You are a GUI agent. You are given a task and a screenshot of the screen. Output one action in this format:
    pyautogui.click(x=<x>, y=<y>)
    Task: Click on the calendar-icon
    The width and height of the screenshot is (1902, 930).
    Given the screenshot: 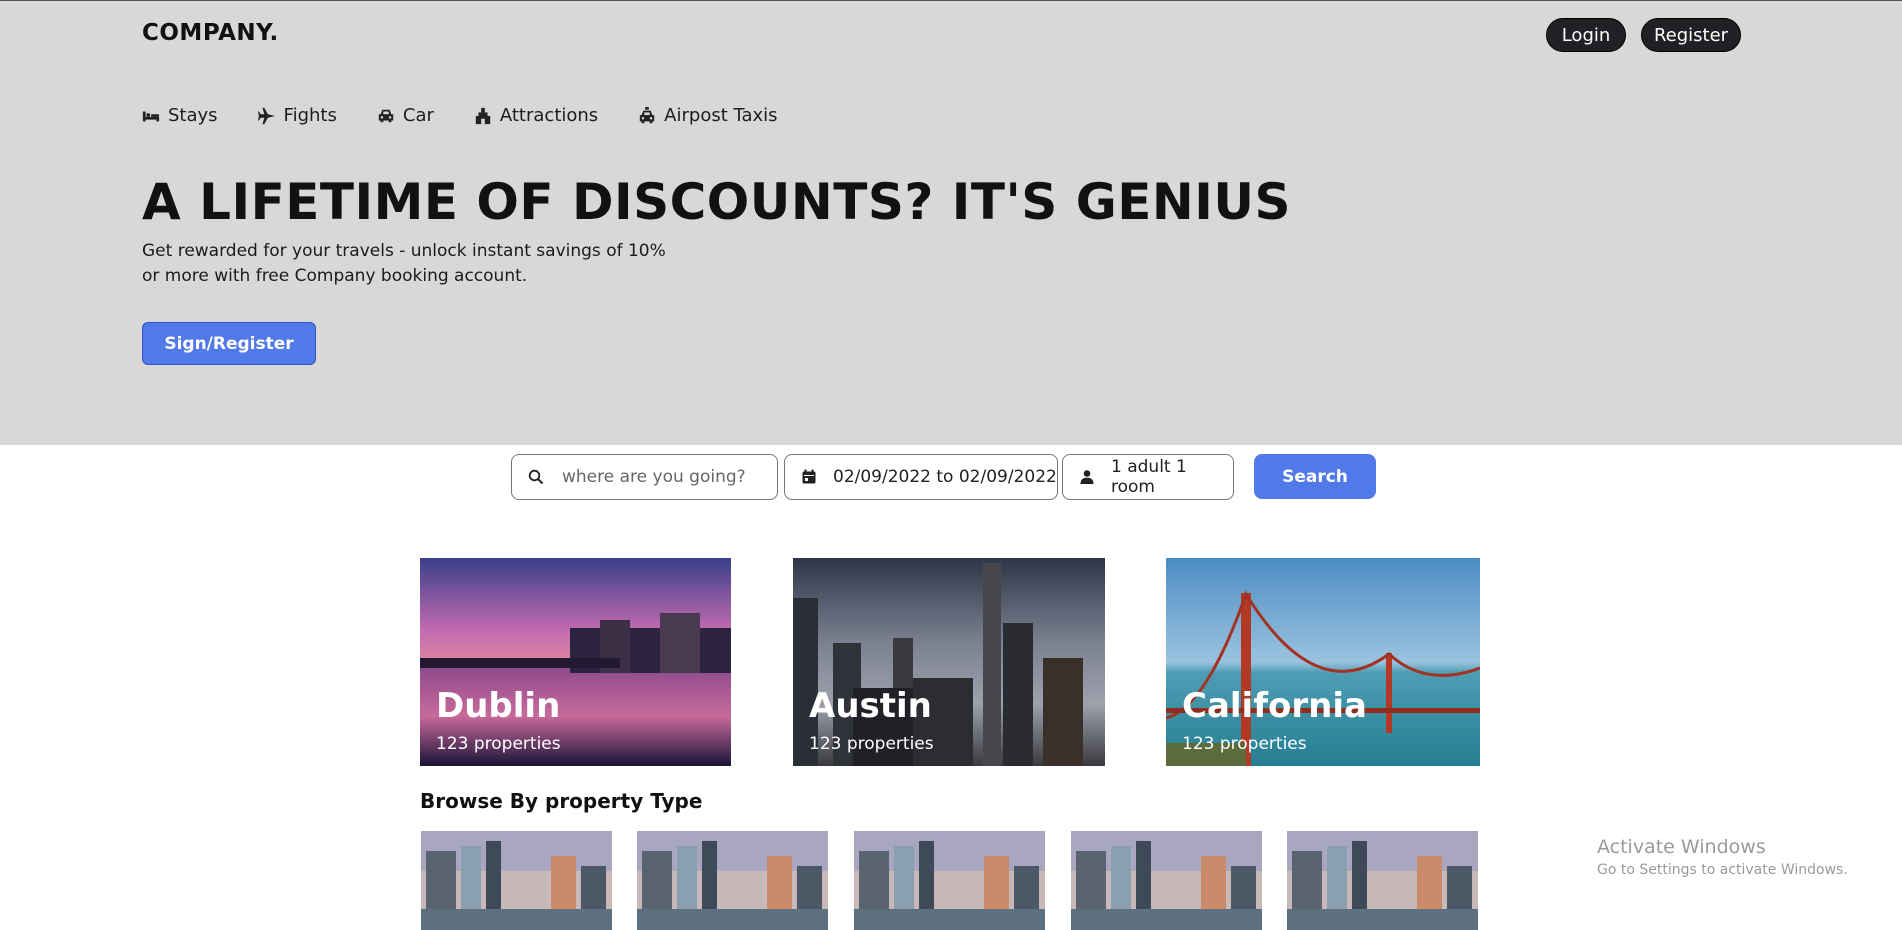 What is the action you would take?
    pyautogui.click(x=809, y=476)
    